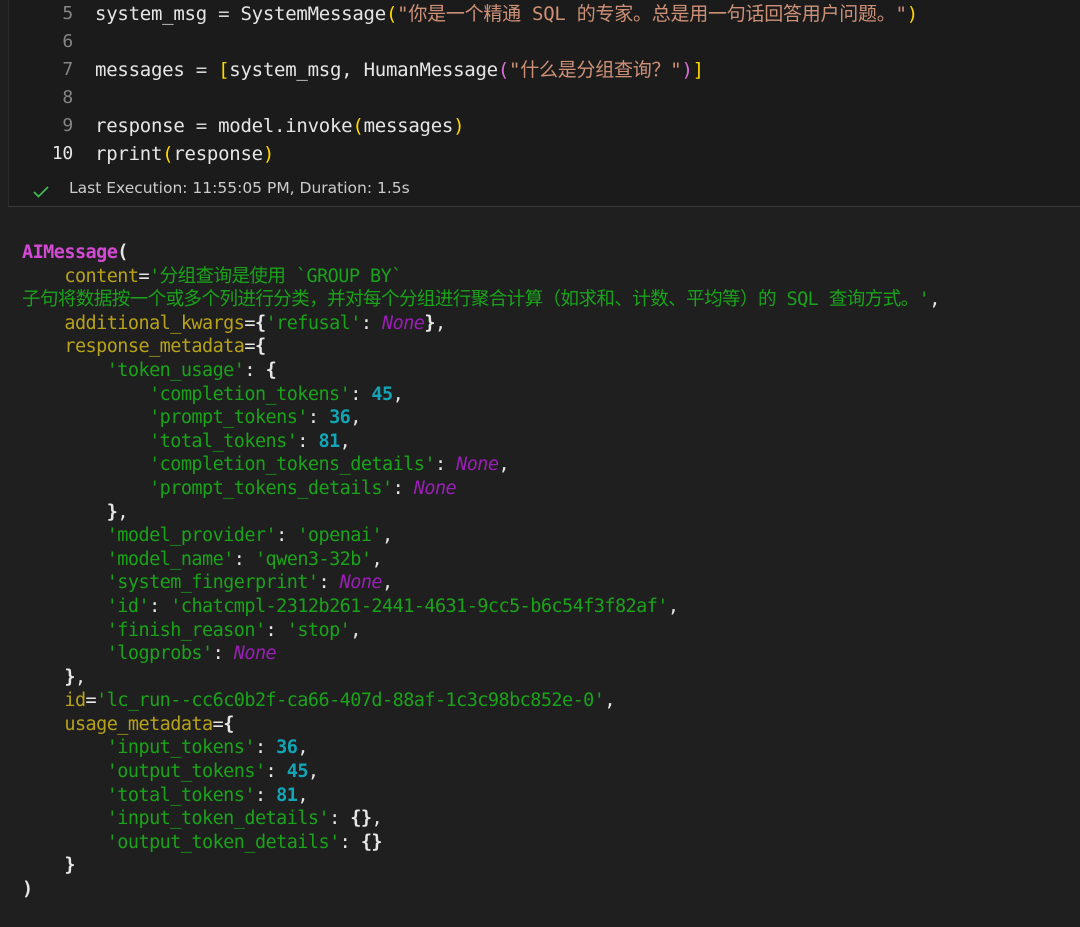 This screenshot has height=927, width=1080. What do you see at coordinates (481, 418) in the screenshot?
I see `output-line: 'prompt_tokens': 36,` at bounding box center [481, 418].